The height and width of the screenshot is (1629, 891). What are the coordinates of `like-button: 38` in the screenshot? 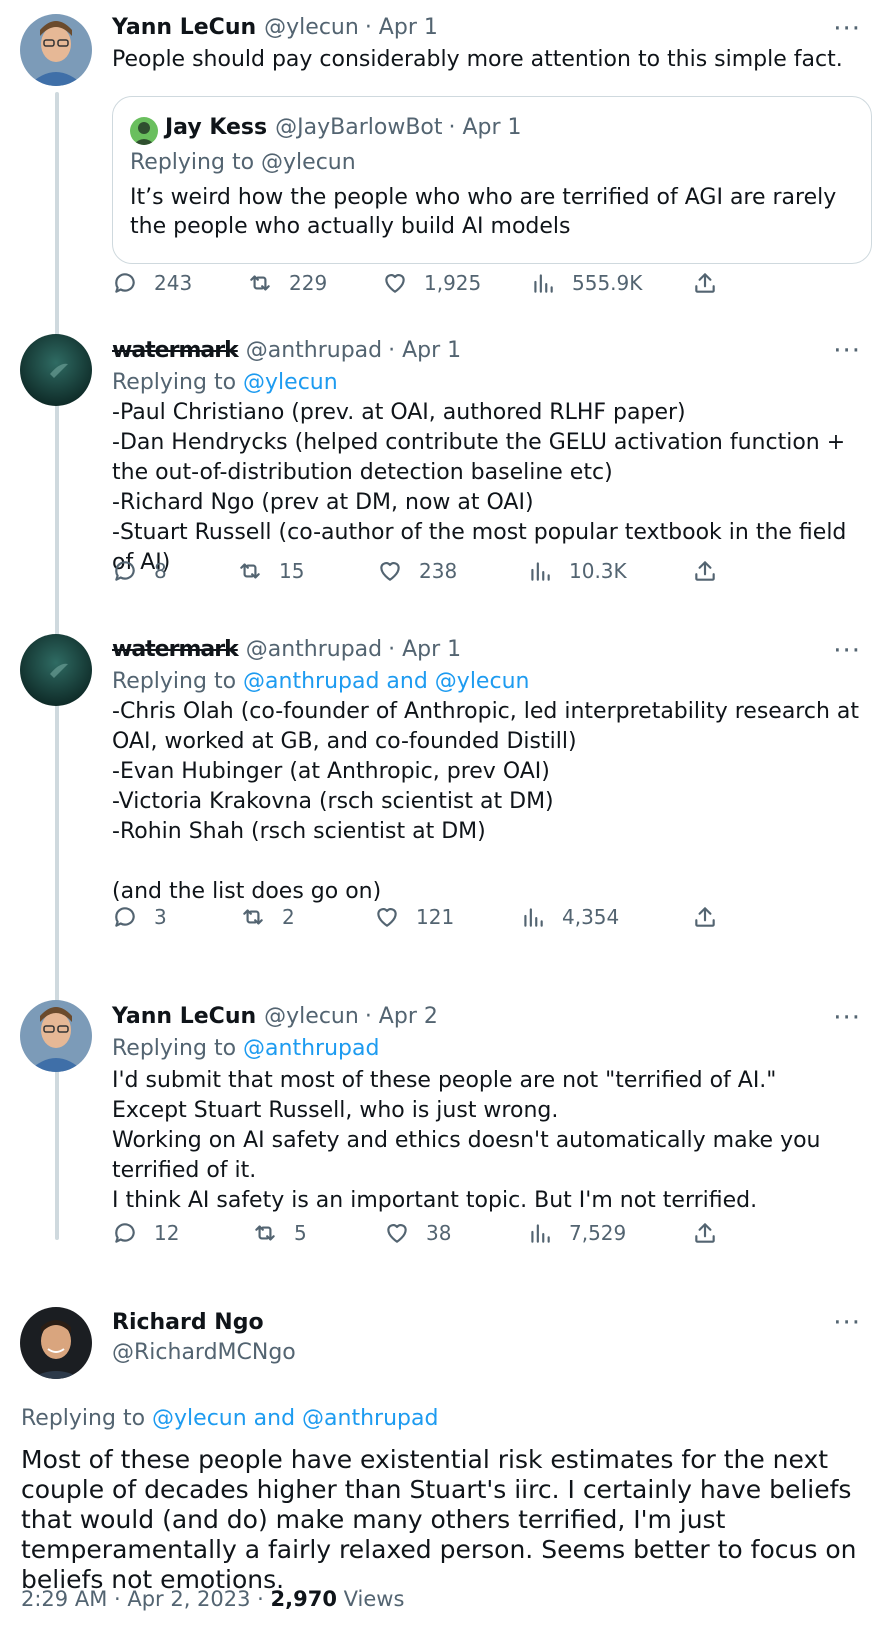 It's located at (417, 1233).